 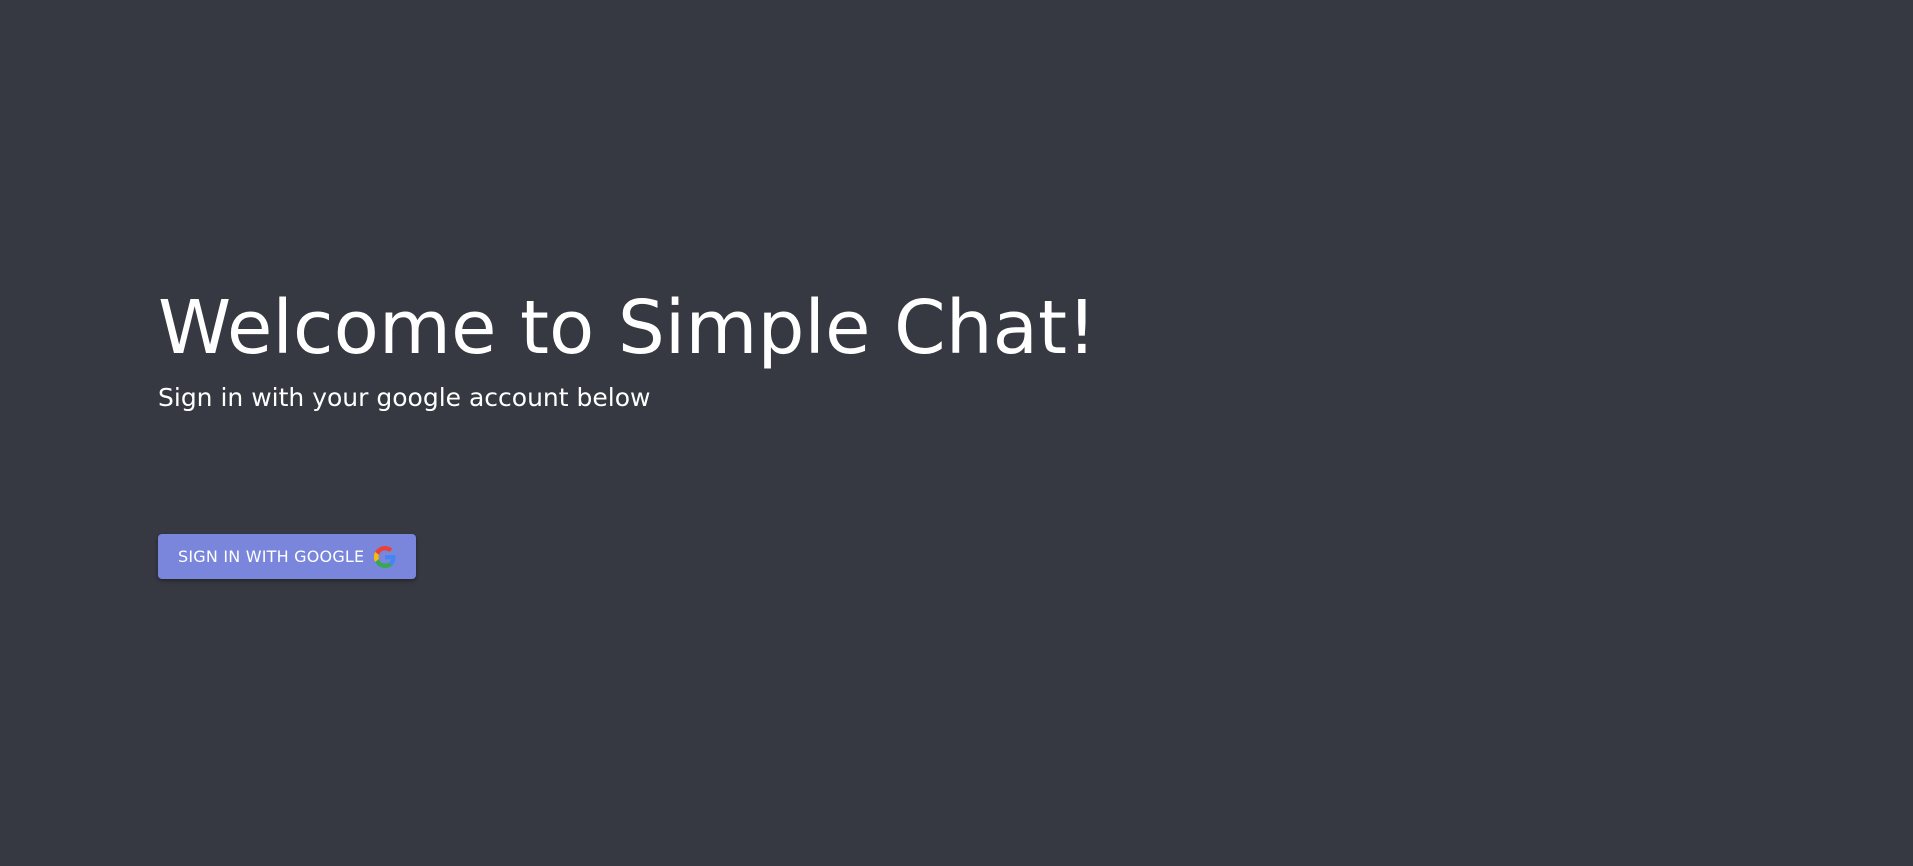 I want to click on sign-in-button-label: SIGN IN WITH GOOGLE, so click(x=271, y=556).